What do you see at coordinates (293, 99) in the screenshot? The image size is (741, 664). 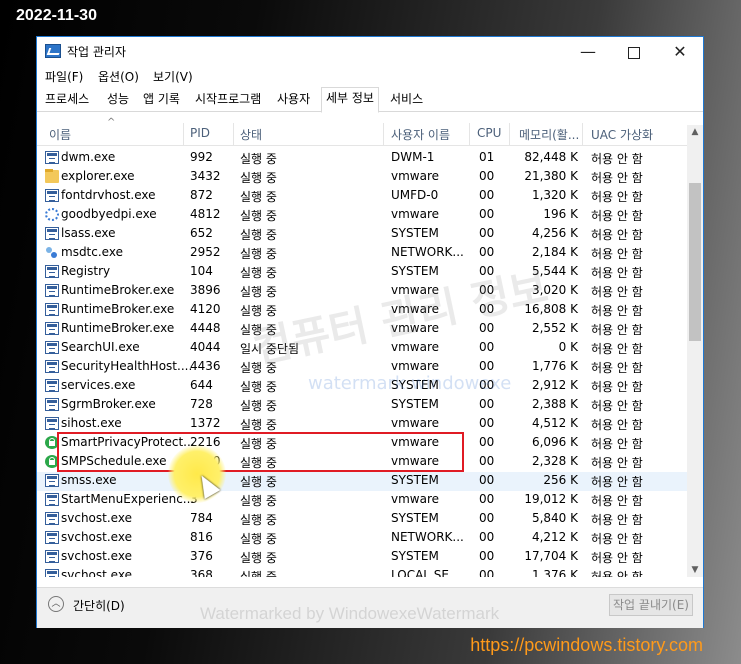 I see `tab-users: 사용자` at bounding box center [293, 99].